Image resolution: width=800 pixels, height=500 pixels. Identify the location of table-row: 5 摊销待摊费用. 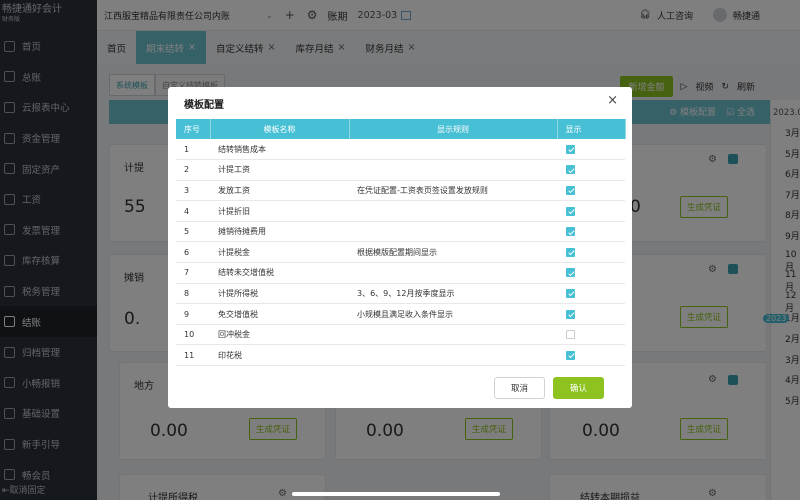
(400, 232).